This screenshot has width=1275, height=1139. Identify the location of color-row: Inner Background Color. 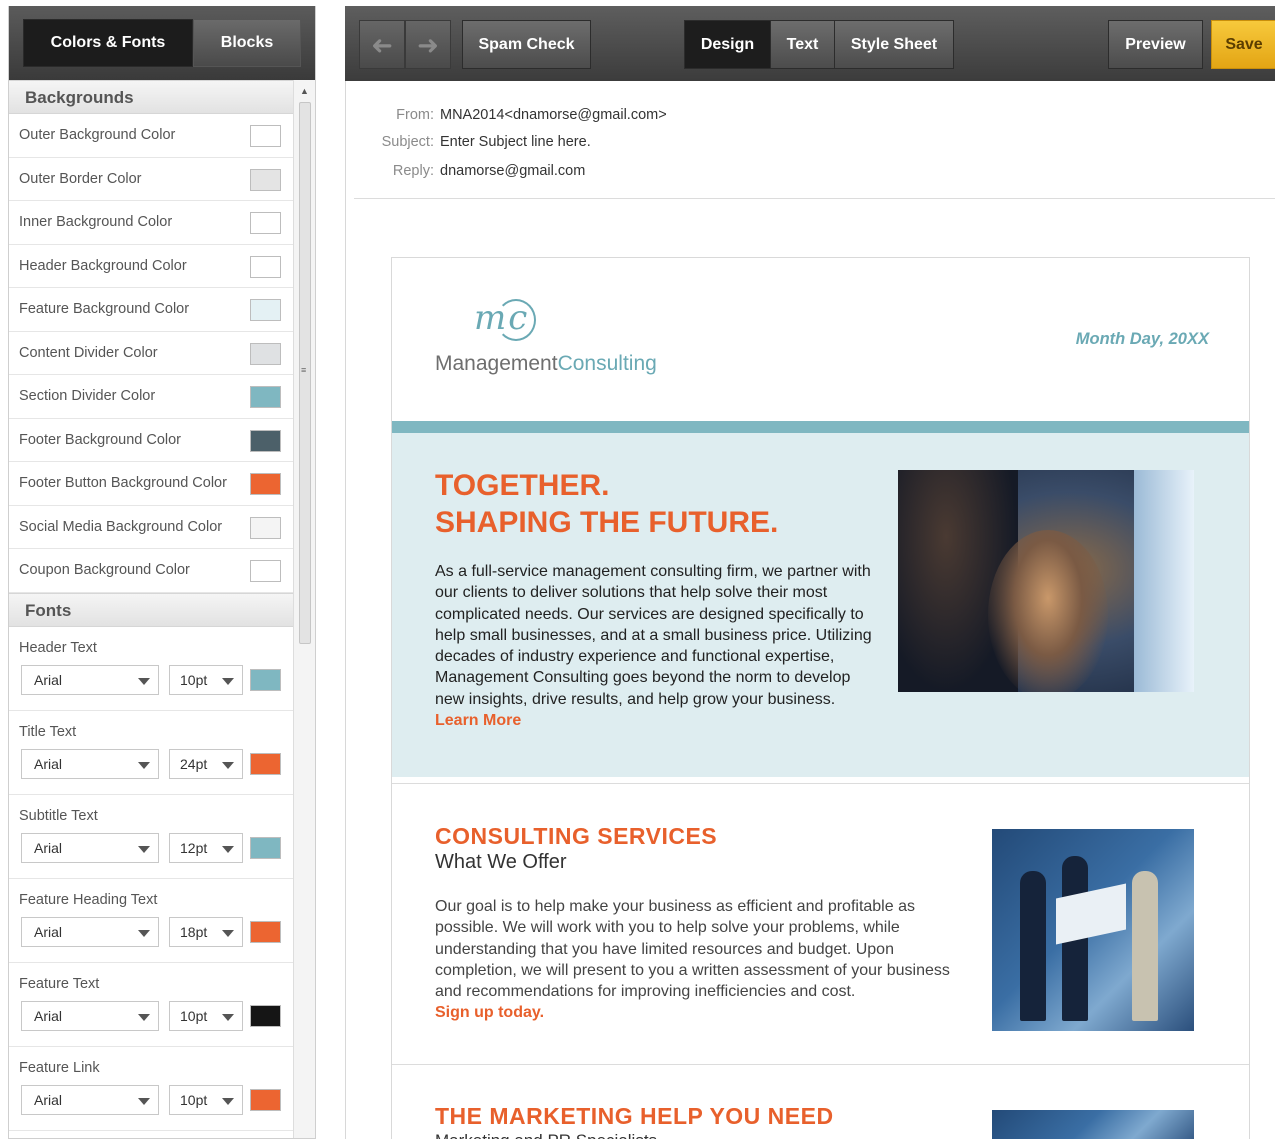
(151, 223).